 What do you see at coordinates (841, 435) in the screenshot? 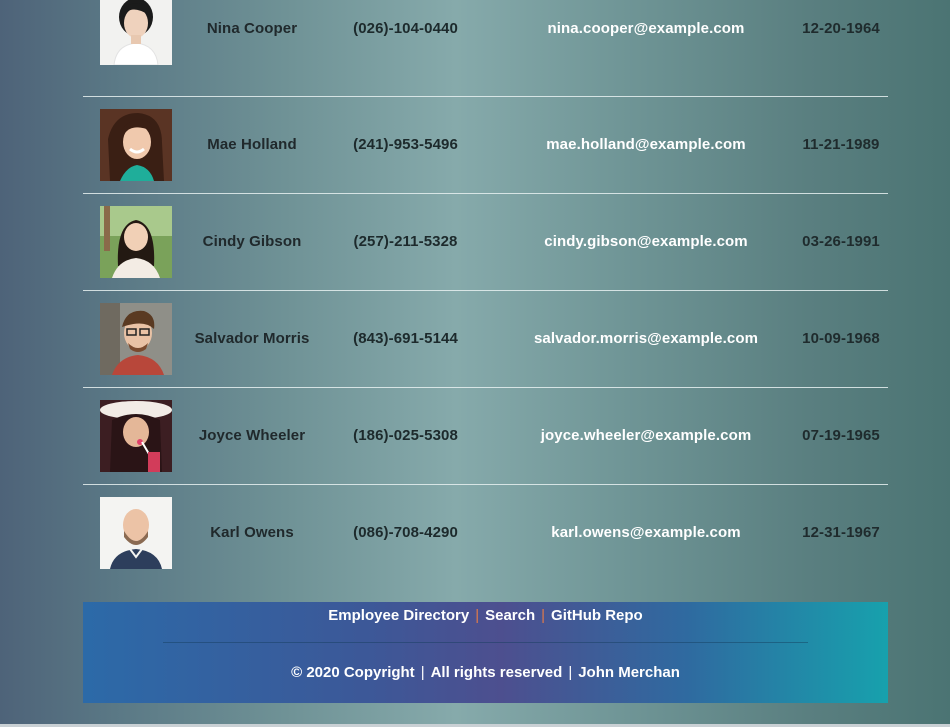
I see `employee-dob: 07-19-1965` at bounding box center [841, 435].